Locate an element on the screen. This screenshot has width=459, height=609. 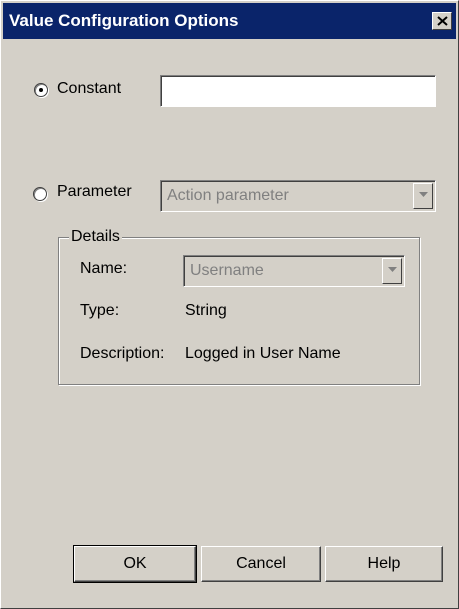
radio-dot-icon is located at coordinates (41, 90).